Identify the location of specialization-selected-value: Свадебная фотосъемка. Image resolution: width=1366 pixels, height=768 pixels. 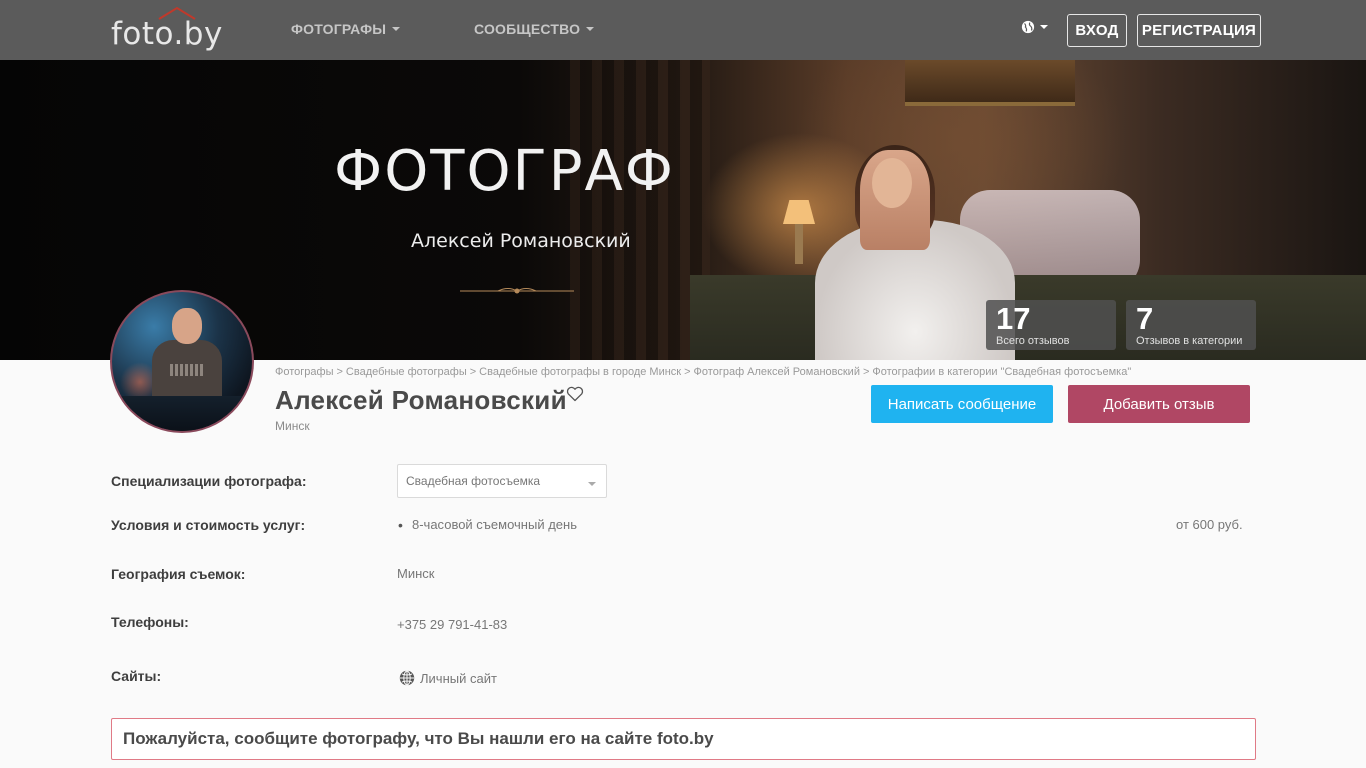
(473, 481).